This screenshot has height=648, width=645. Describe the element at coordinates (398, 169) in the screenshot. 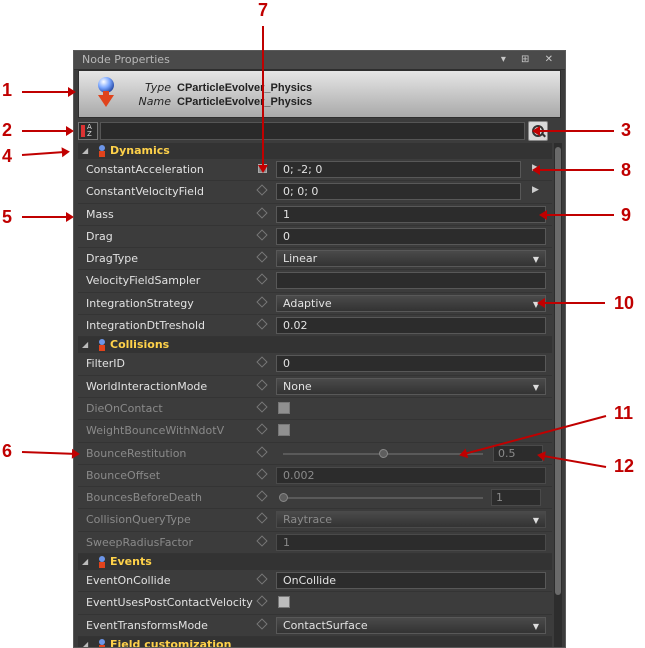

I see `prop-value-input: 0; -2; 0` at that location.